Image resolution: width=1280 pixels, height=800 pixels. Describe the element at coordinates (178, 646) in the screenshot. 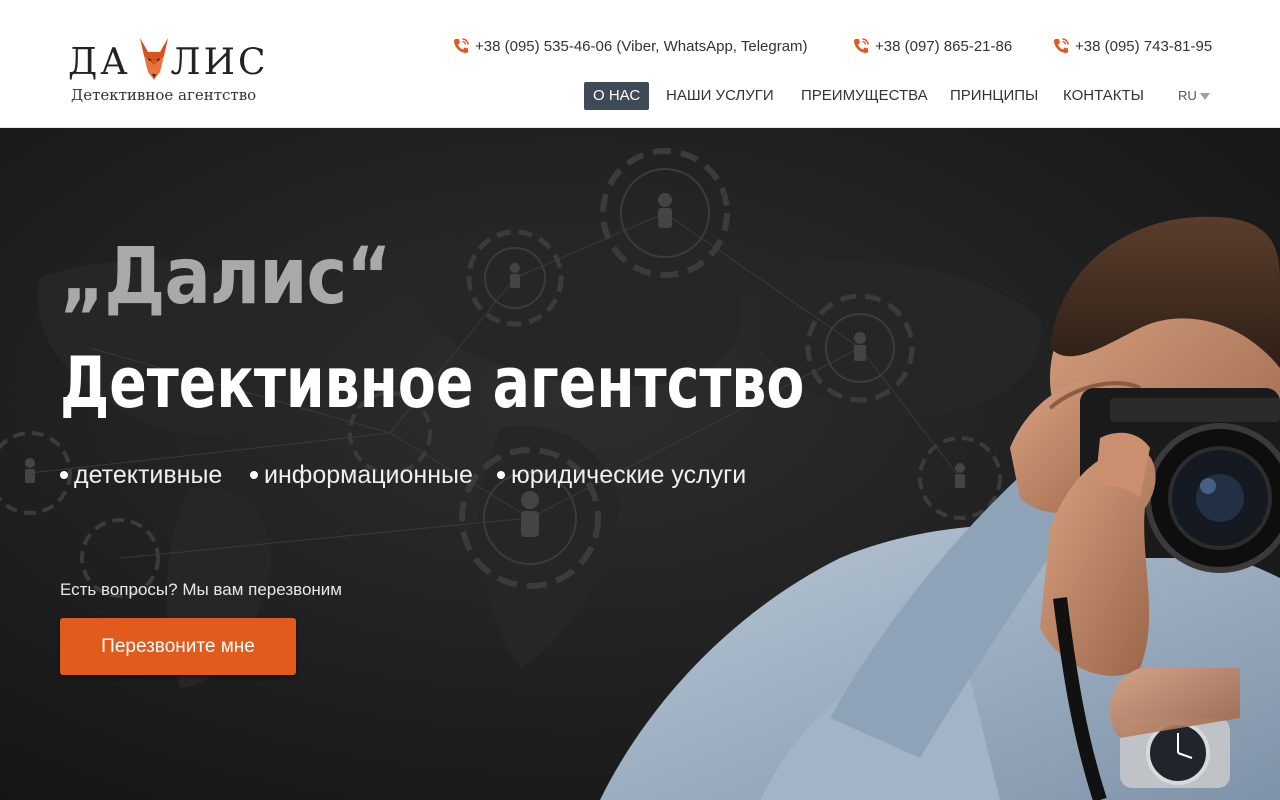

I see `callback-button: Перезвоните мне` at that location.